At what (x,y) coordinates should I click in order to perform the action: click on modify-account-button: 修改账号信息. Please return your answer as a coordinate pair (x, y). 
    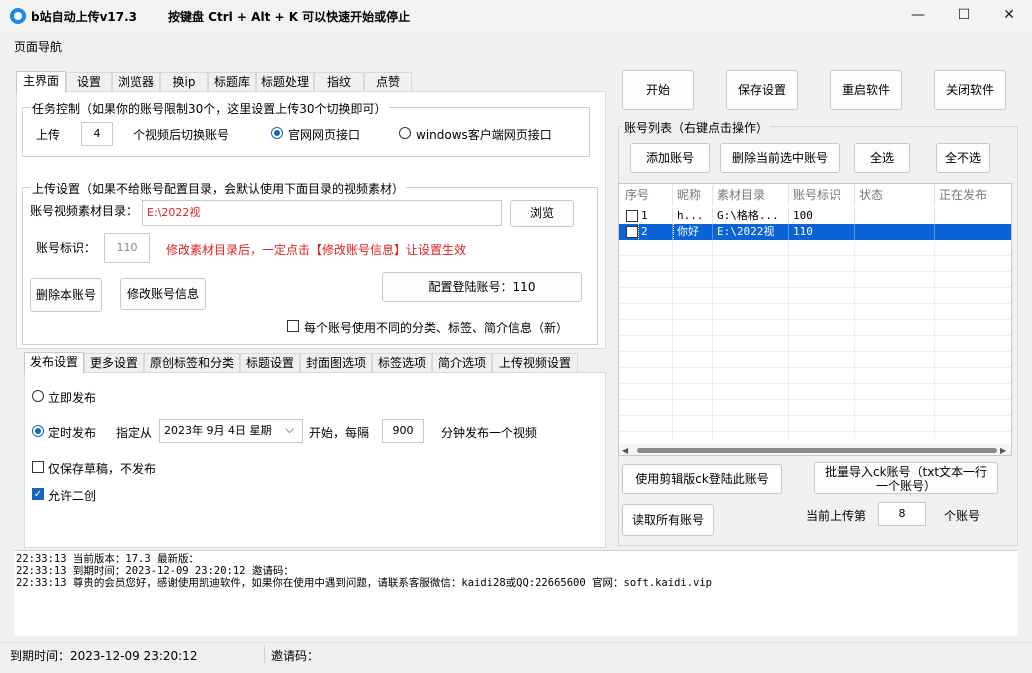
    Looking at the image, I should click on (163, 294).